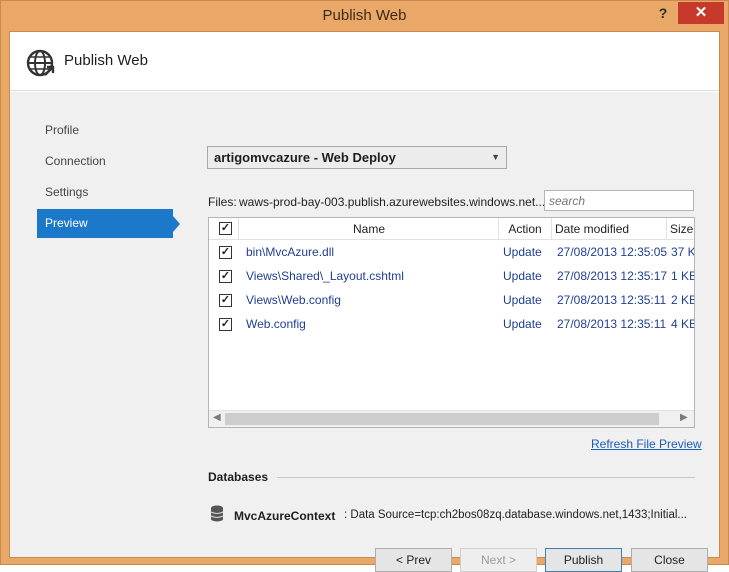 This screenshot has height=572, width=729. What do you see at coordinates (40, 63) in the screenshot?
I see `globe-publish-icon` at bounding box center [40, 63].